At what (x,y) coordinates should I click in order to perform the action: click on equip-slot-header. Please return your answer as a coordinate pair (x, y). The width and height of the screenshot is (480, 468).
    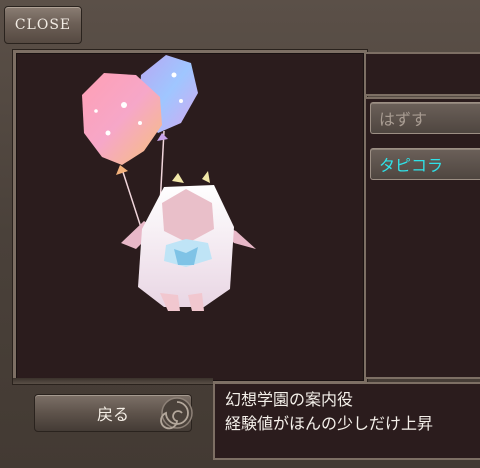
    Looking at the image, I should click on (422, 74).